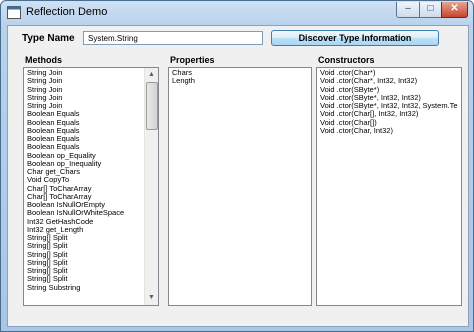  What do you see at coordinates (408, 10) in the screenshot?
I see `minimize-button: –` at bounding box center [408, 10].